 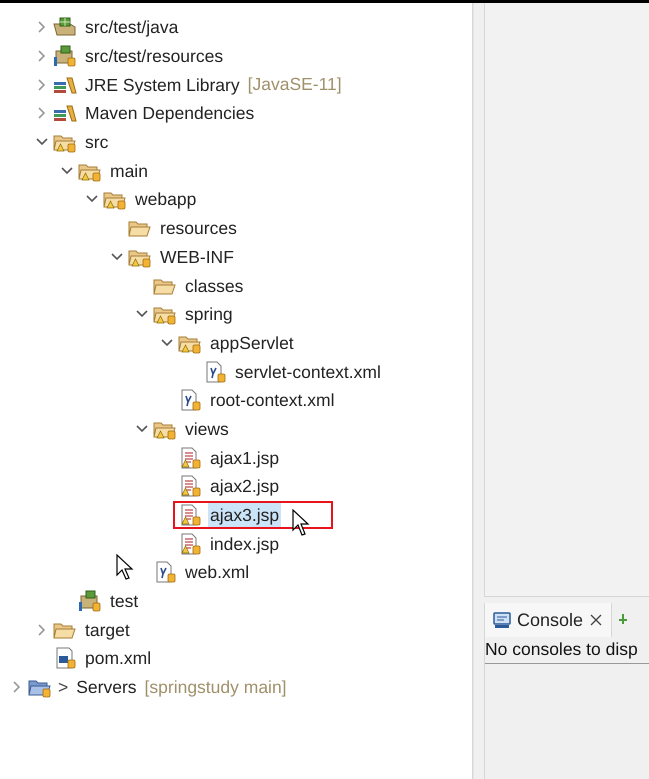 I want to click on tree-item: webapp, so click(x=165, y=199).